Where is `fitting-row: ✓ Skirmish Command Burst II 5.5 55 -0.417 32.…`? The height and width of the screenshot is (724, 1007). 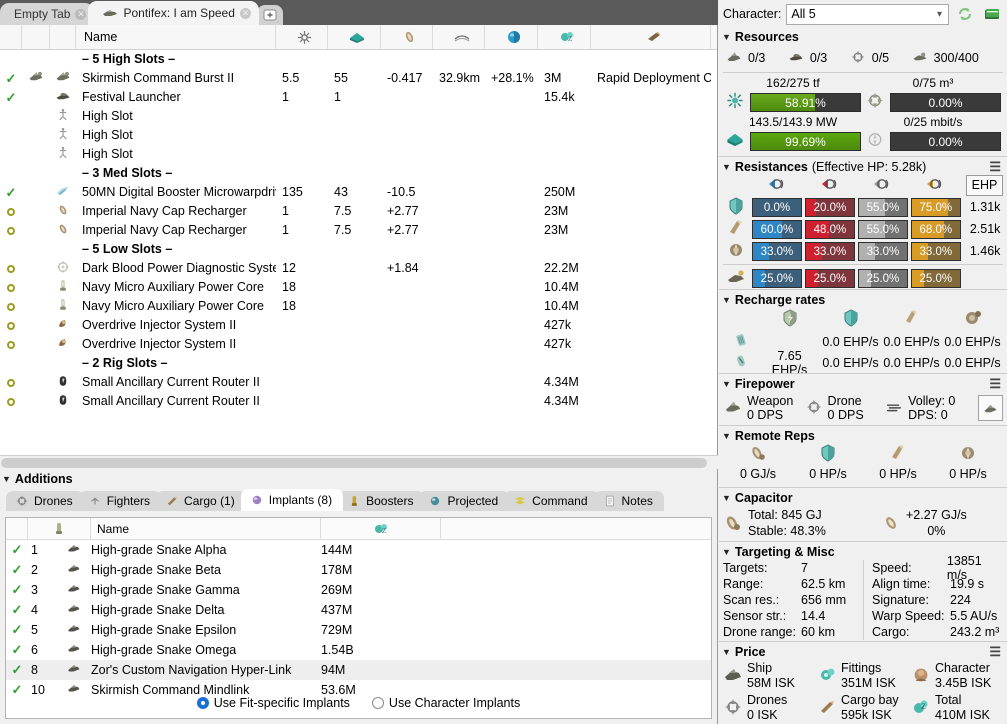
fitting-row: ✓ Skirmish Command Burst II 5.5 55 -0.417 32.… is located at coordinates (358, 78).